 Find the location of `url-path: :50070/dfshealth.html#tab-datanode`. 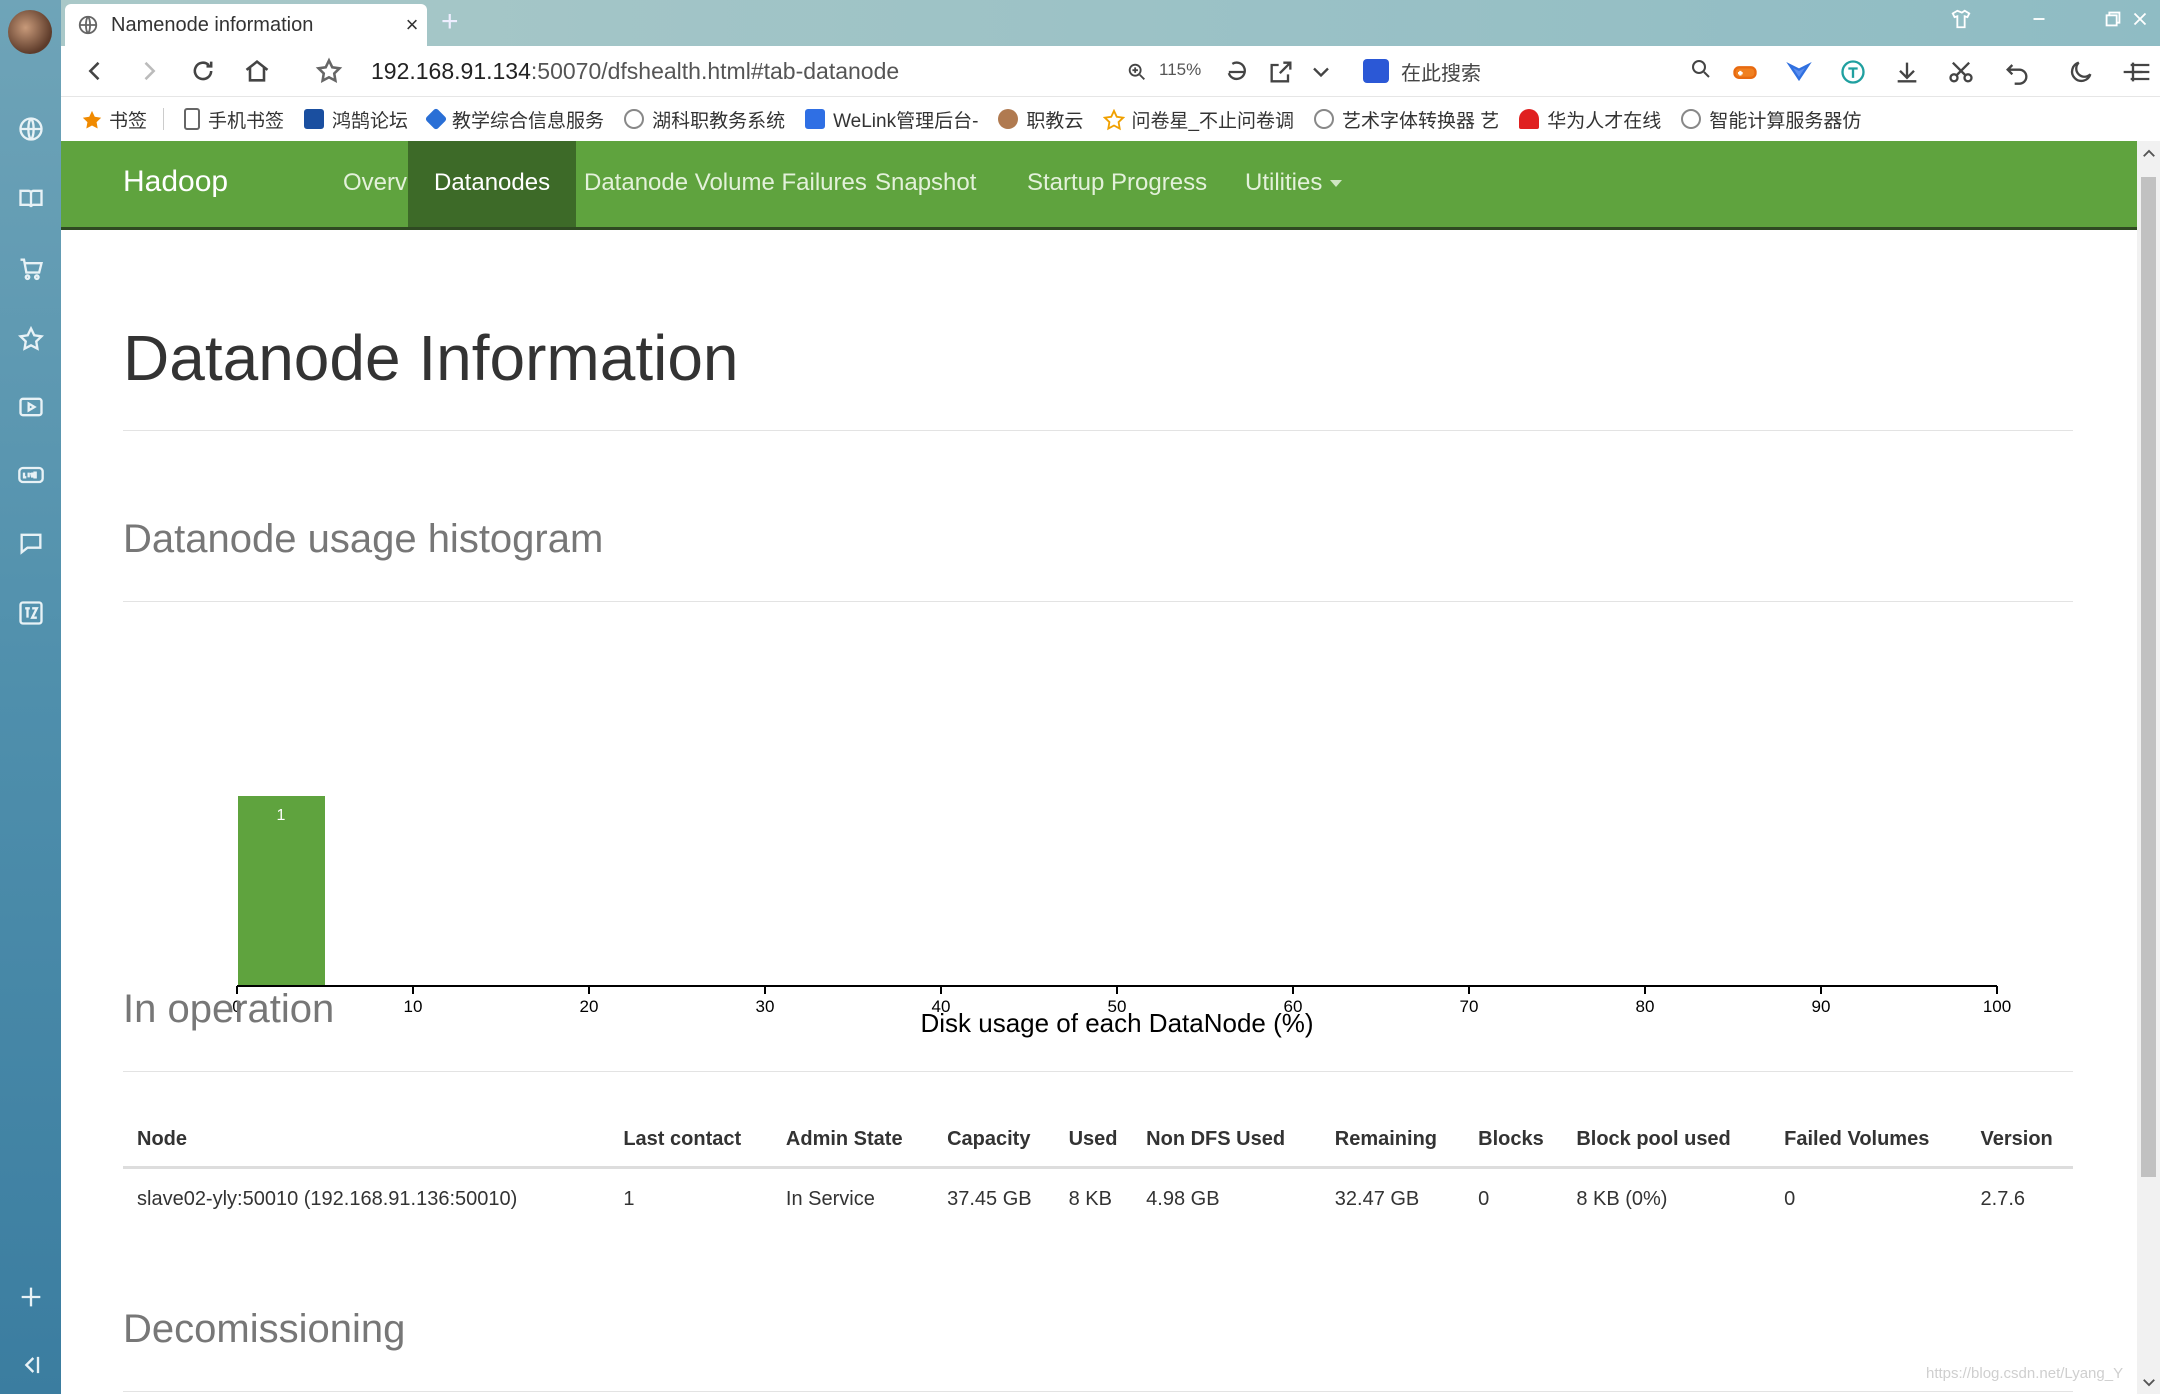

url-path: :50070/dfshealth.html#tab-datanode is located at coordinates (715, 71).